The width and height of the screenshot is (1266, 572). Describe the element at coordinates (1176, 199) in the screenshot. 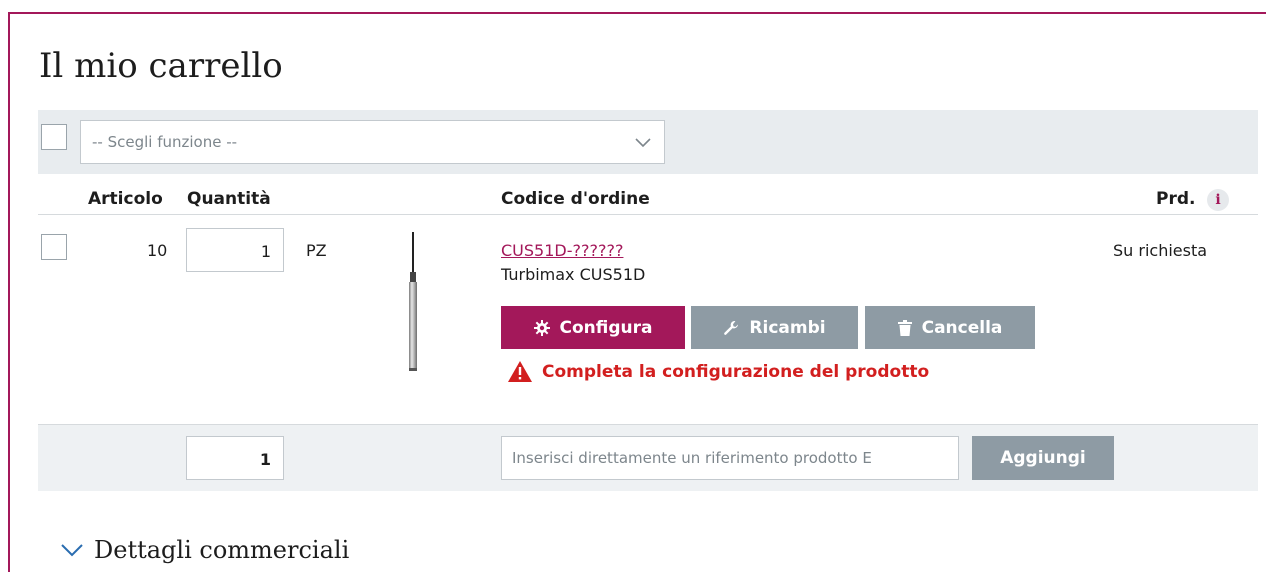

I see `header-prd: Prd.` at that location.